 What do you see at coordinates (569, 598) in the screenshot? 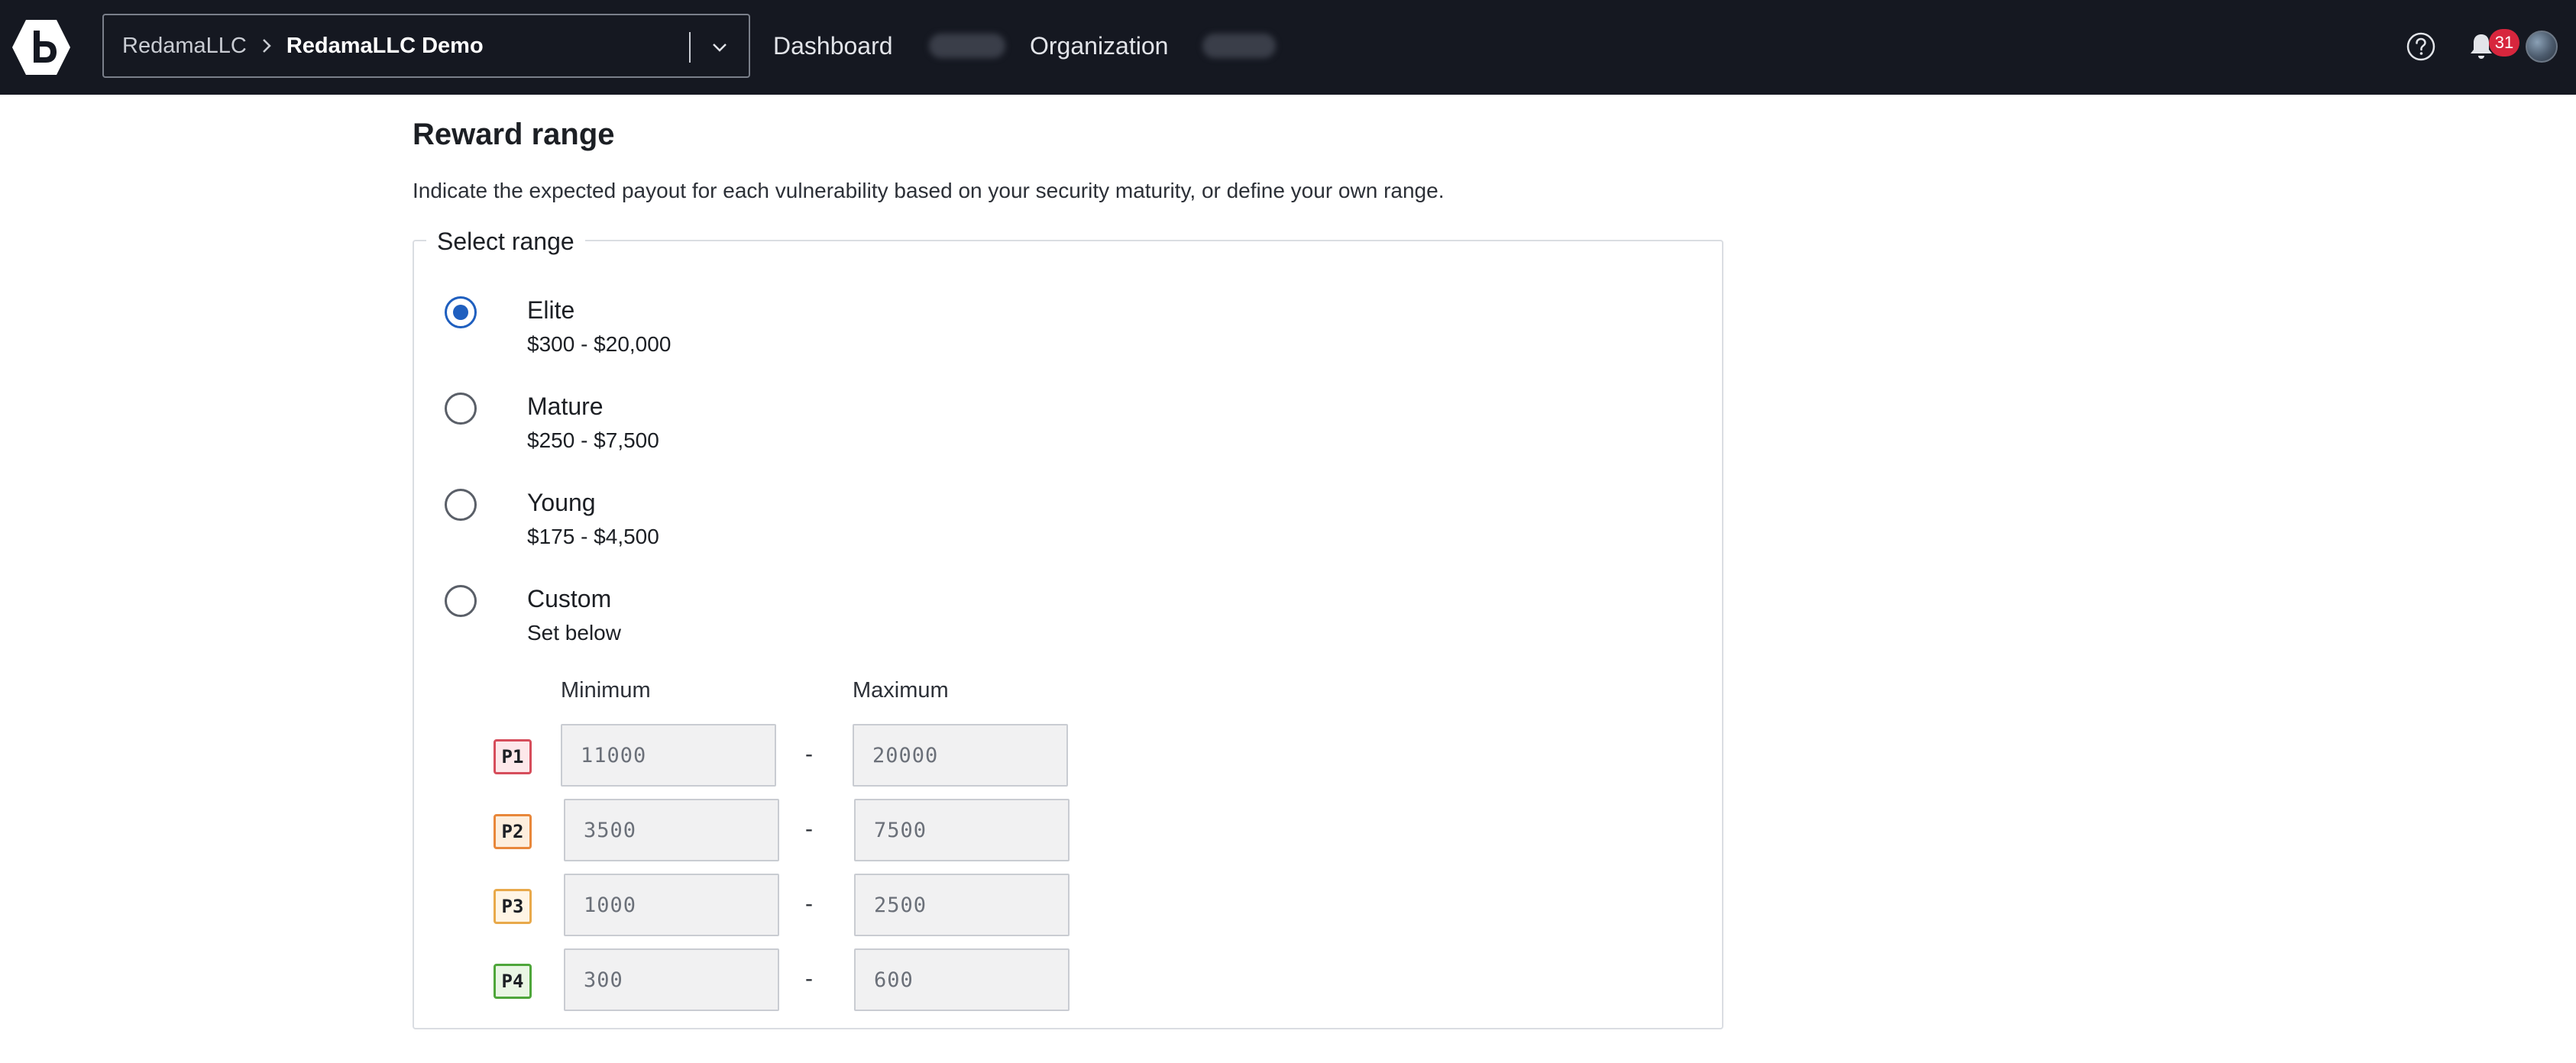
I see `radio-label: Custom` at bounding box center [569, 598].